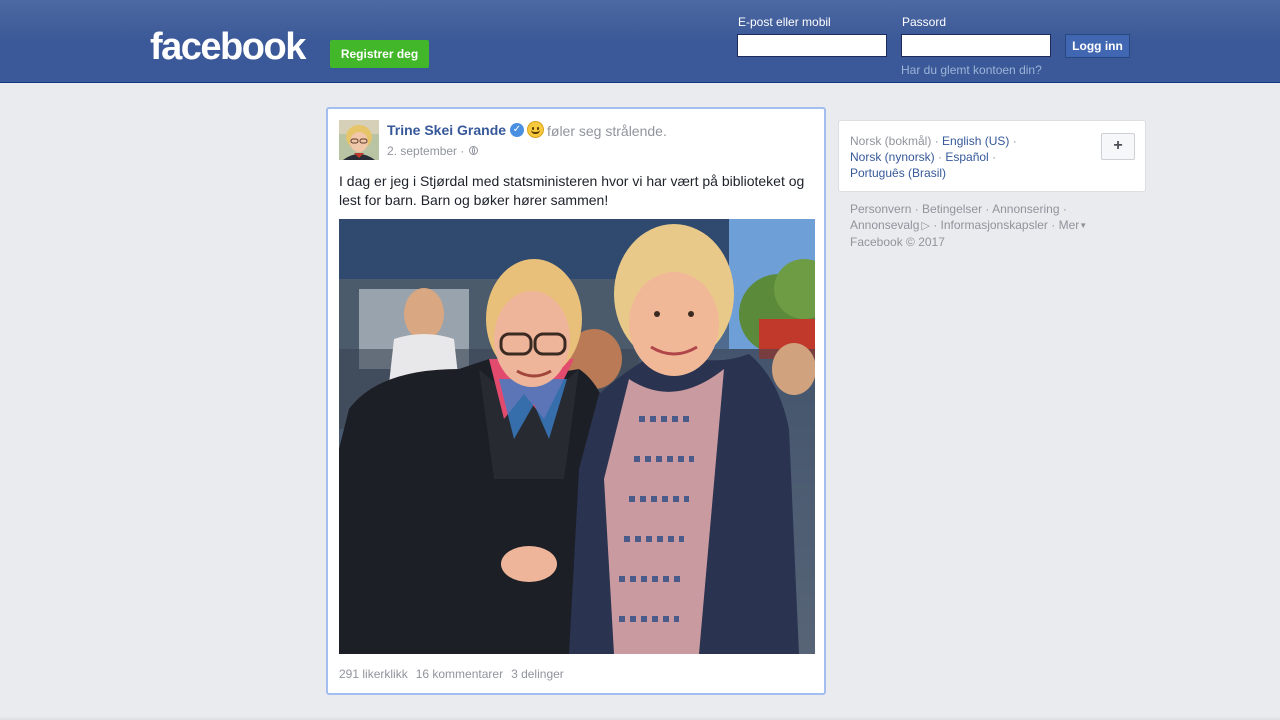 Image resolution: width=1280 pixels, height=720 pixels. What do you see at coordinates (971, 70) in the screenshot?
I see `forgot-account-link: Har du glemt kontoen din?` at bounding box center [971, 70].